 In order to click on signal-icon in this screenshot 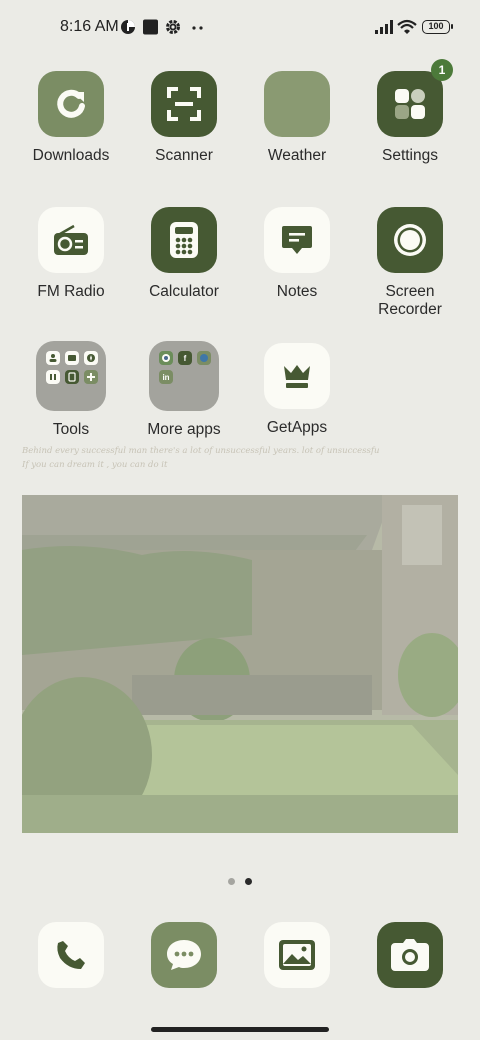, I will do `click(384, 27)`.